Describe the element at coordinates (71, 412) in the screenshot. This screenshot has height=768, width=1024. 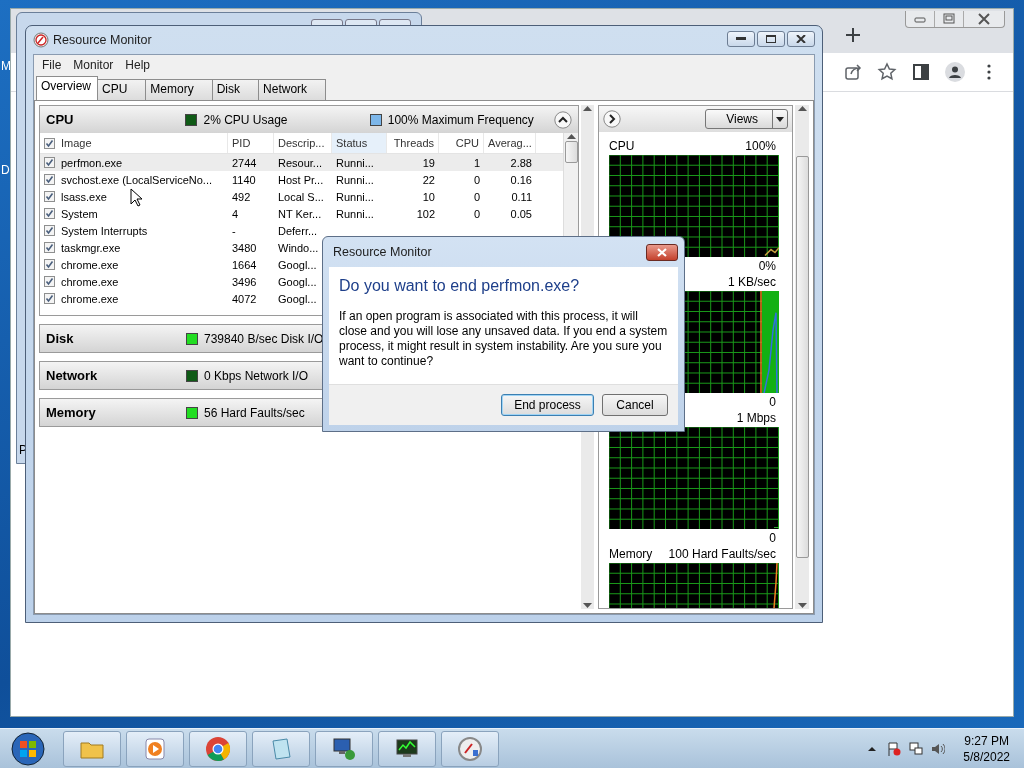
I see `section-title: Memory` at that location.